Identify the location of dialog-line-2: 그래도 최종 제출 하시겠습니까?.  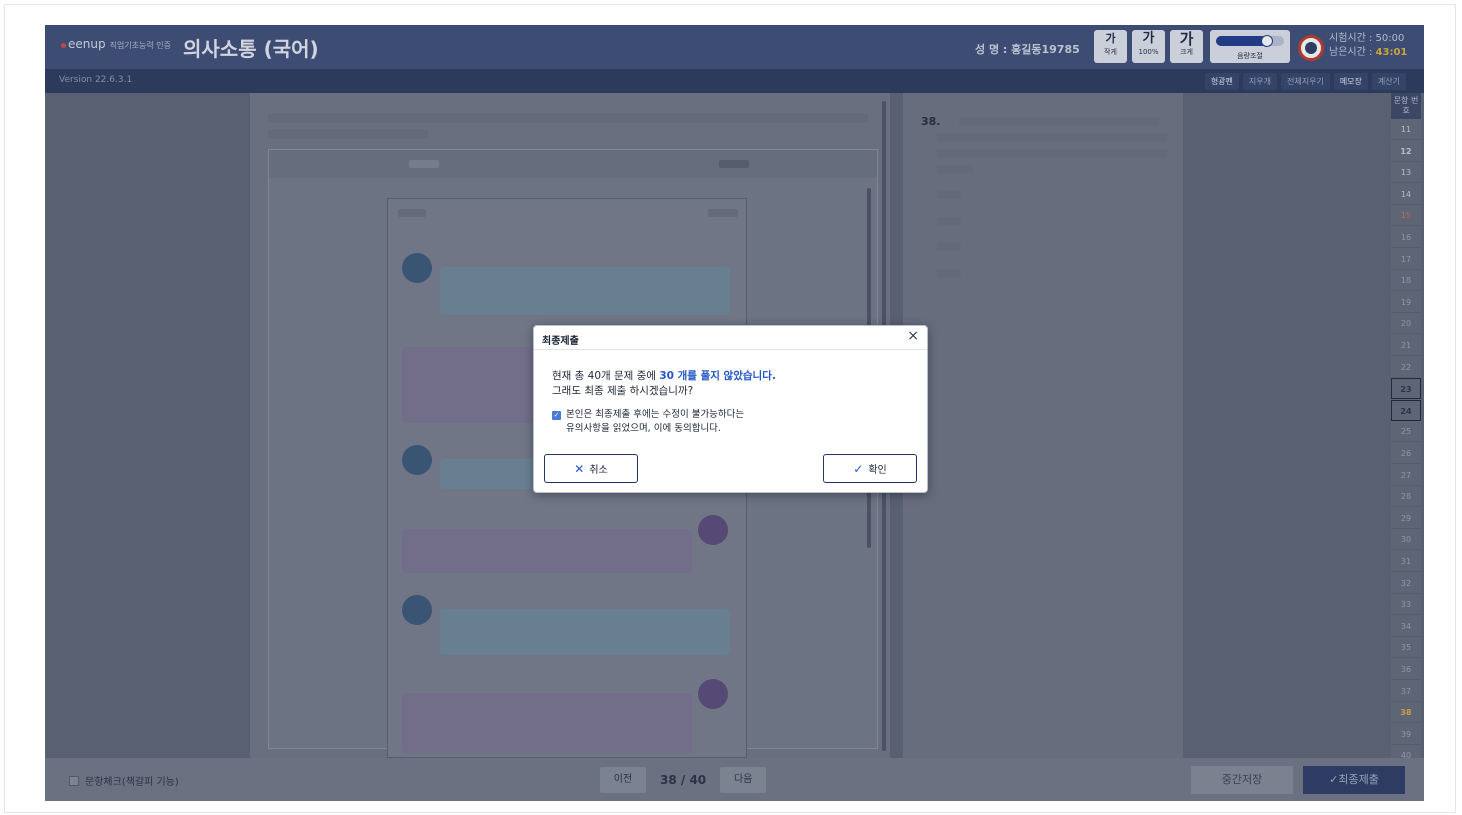
(623, 391).